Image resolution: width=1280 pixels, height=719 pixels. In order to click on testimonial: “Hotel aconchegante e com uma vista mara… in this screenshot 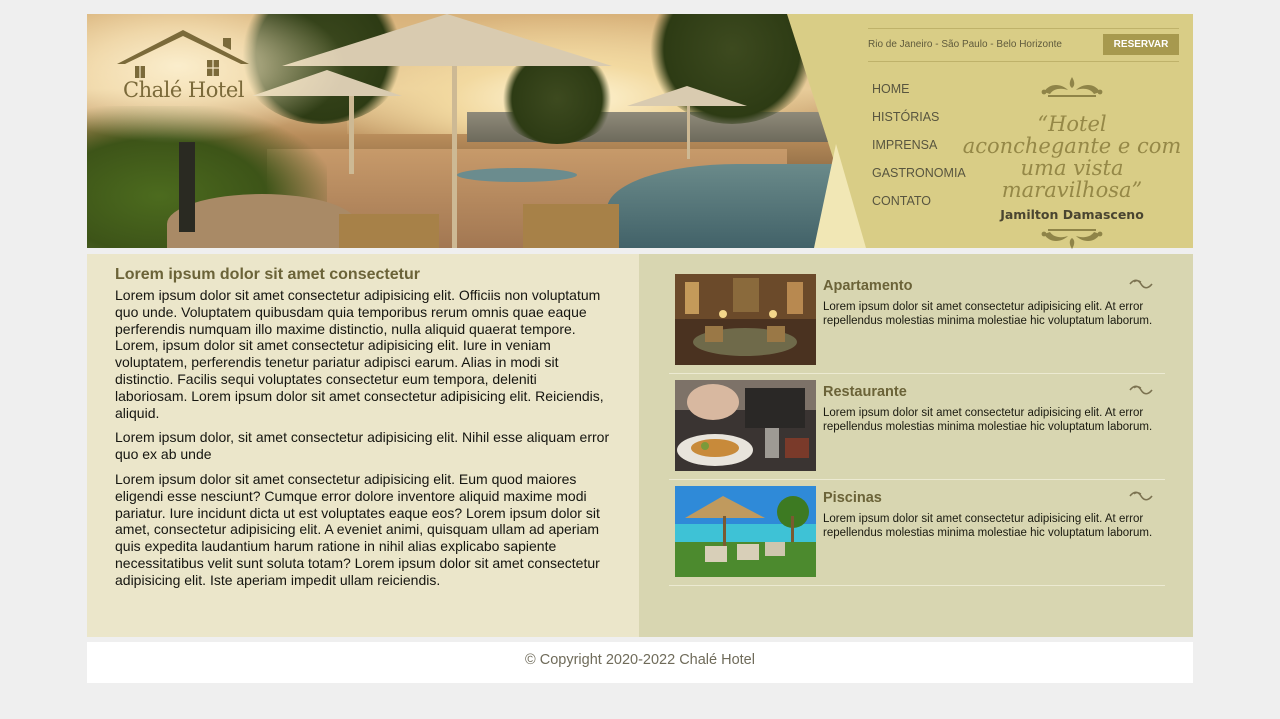, I will do `click(1072, 165)`.